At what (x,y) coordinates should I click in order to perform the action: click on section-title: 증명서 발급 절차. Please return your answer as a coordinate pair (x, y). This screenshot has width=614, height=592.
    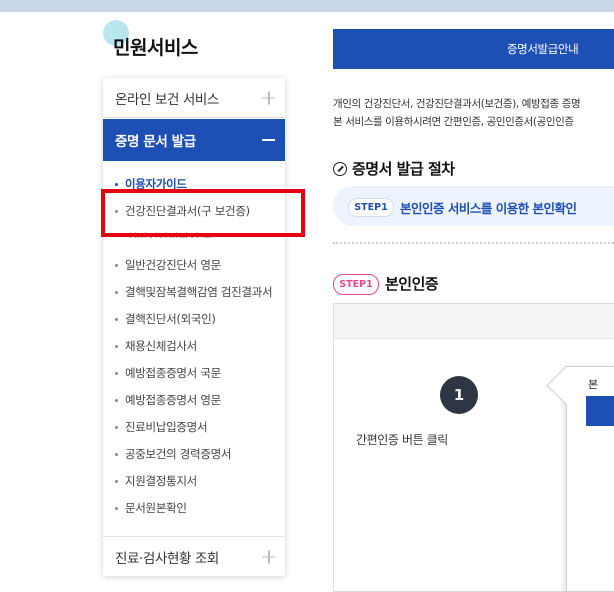
    Looking at the image, I should click on (394, 168).